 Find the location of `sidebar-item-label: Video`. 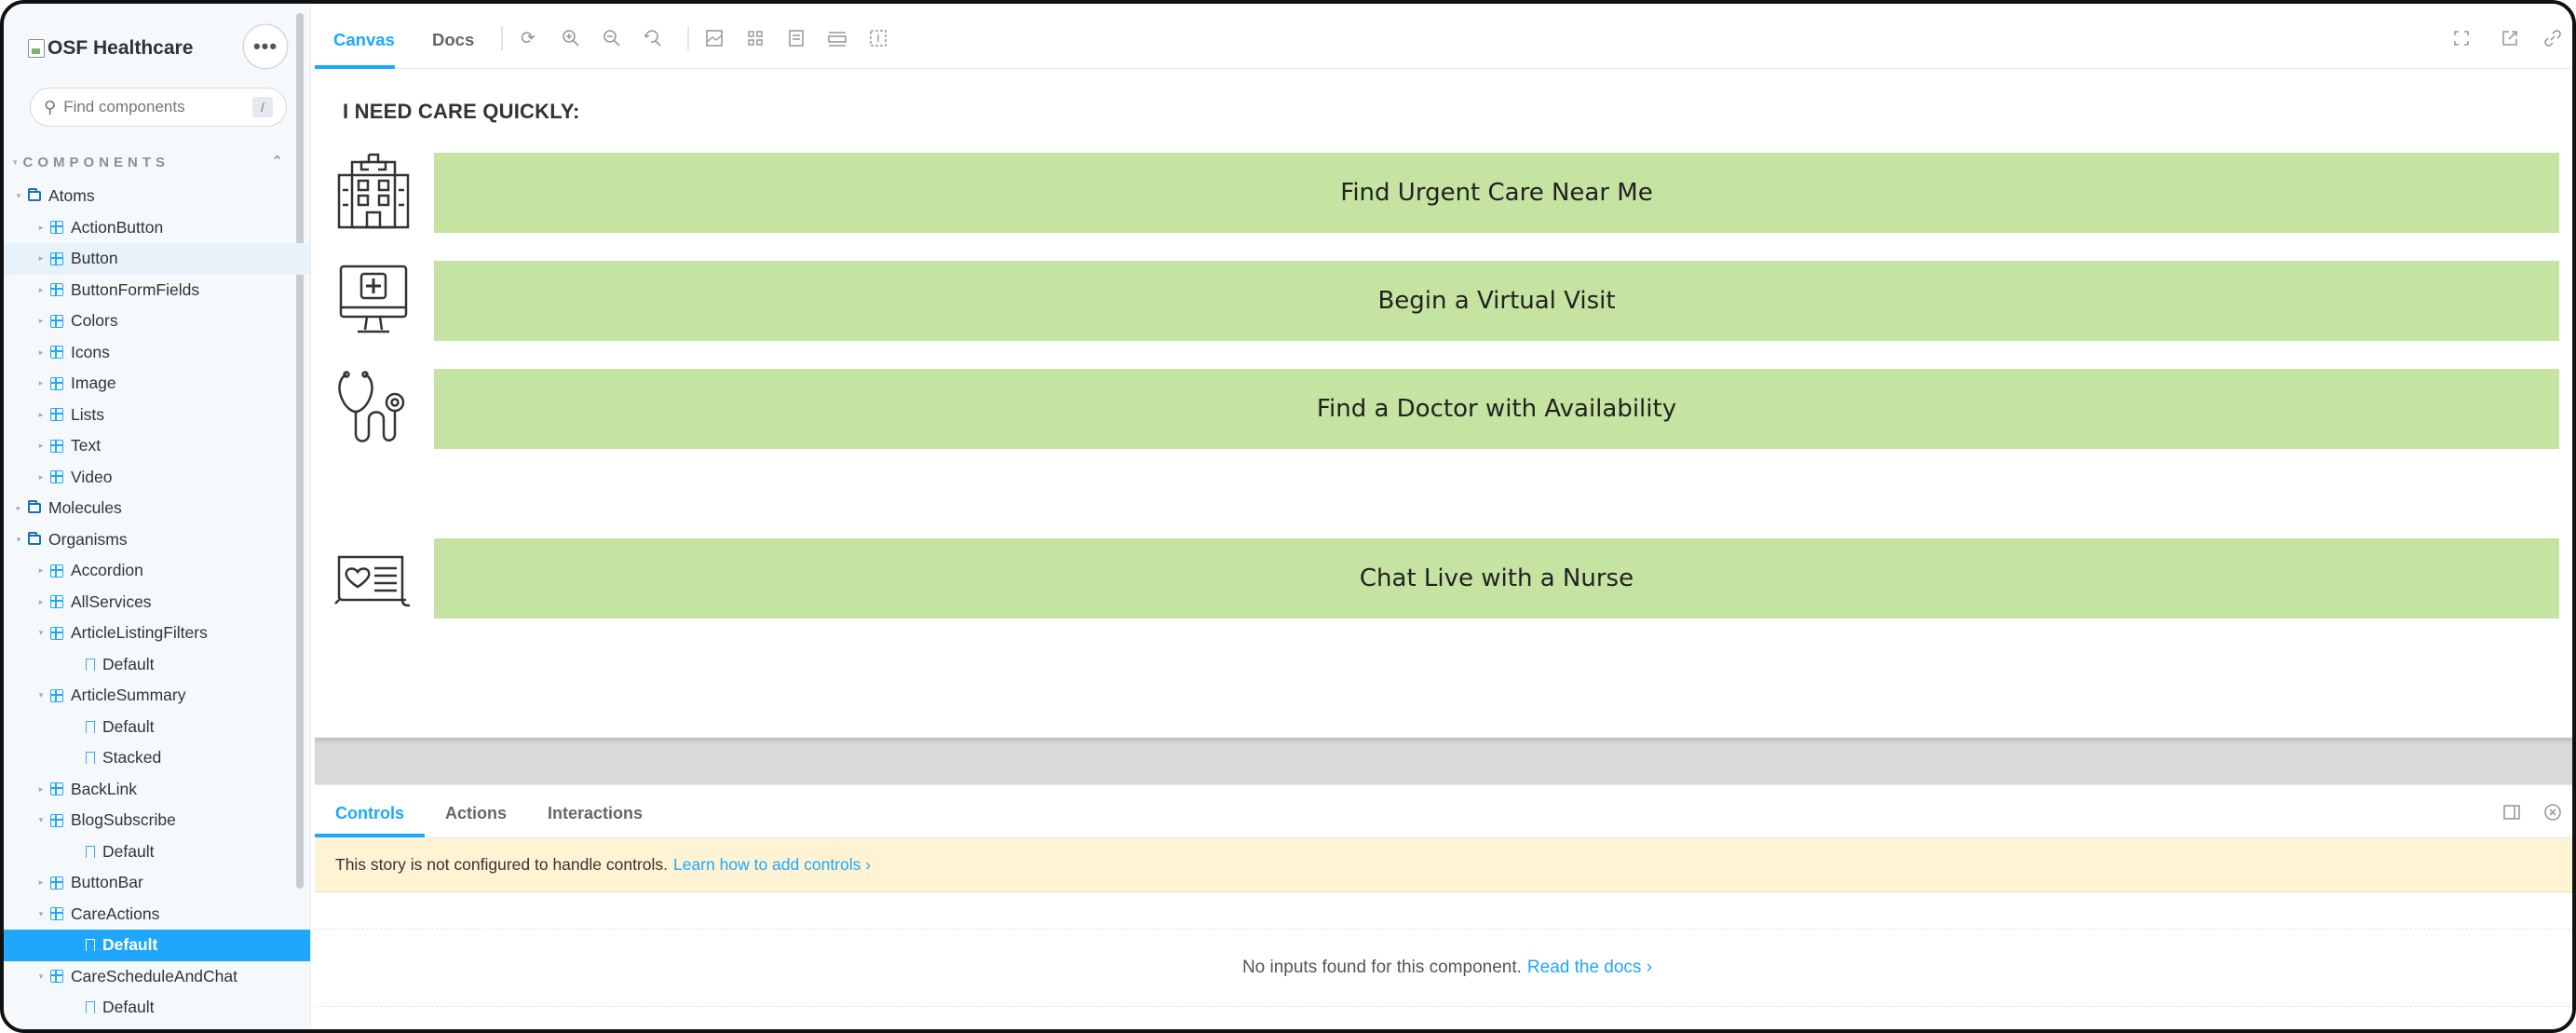

sidebar-item-label: Video is located at coordinates (92, 477).